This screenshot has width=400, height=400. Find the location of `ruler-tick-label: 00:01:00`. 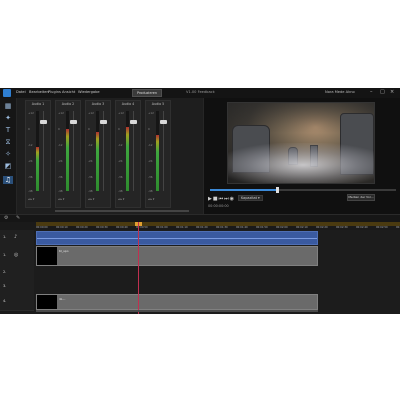

ruler-tick-label: 00:01:00 is located at coordinates (162, 227).